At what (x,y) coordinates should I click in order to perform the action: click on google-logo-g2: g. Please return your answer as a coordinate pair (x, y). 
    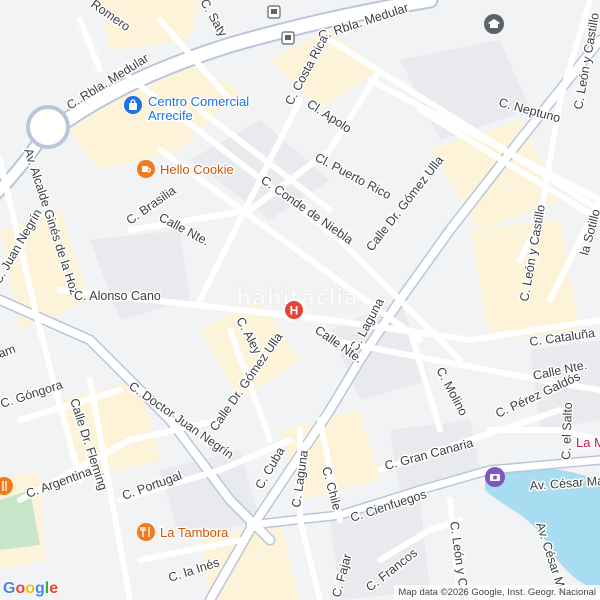
    Looking at the image, I should click on (40, 588).